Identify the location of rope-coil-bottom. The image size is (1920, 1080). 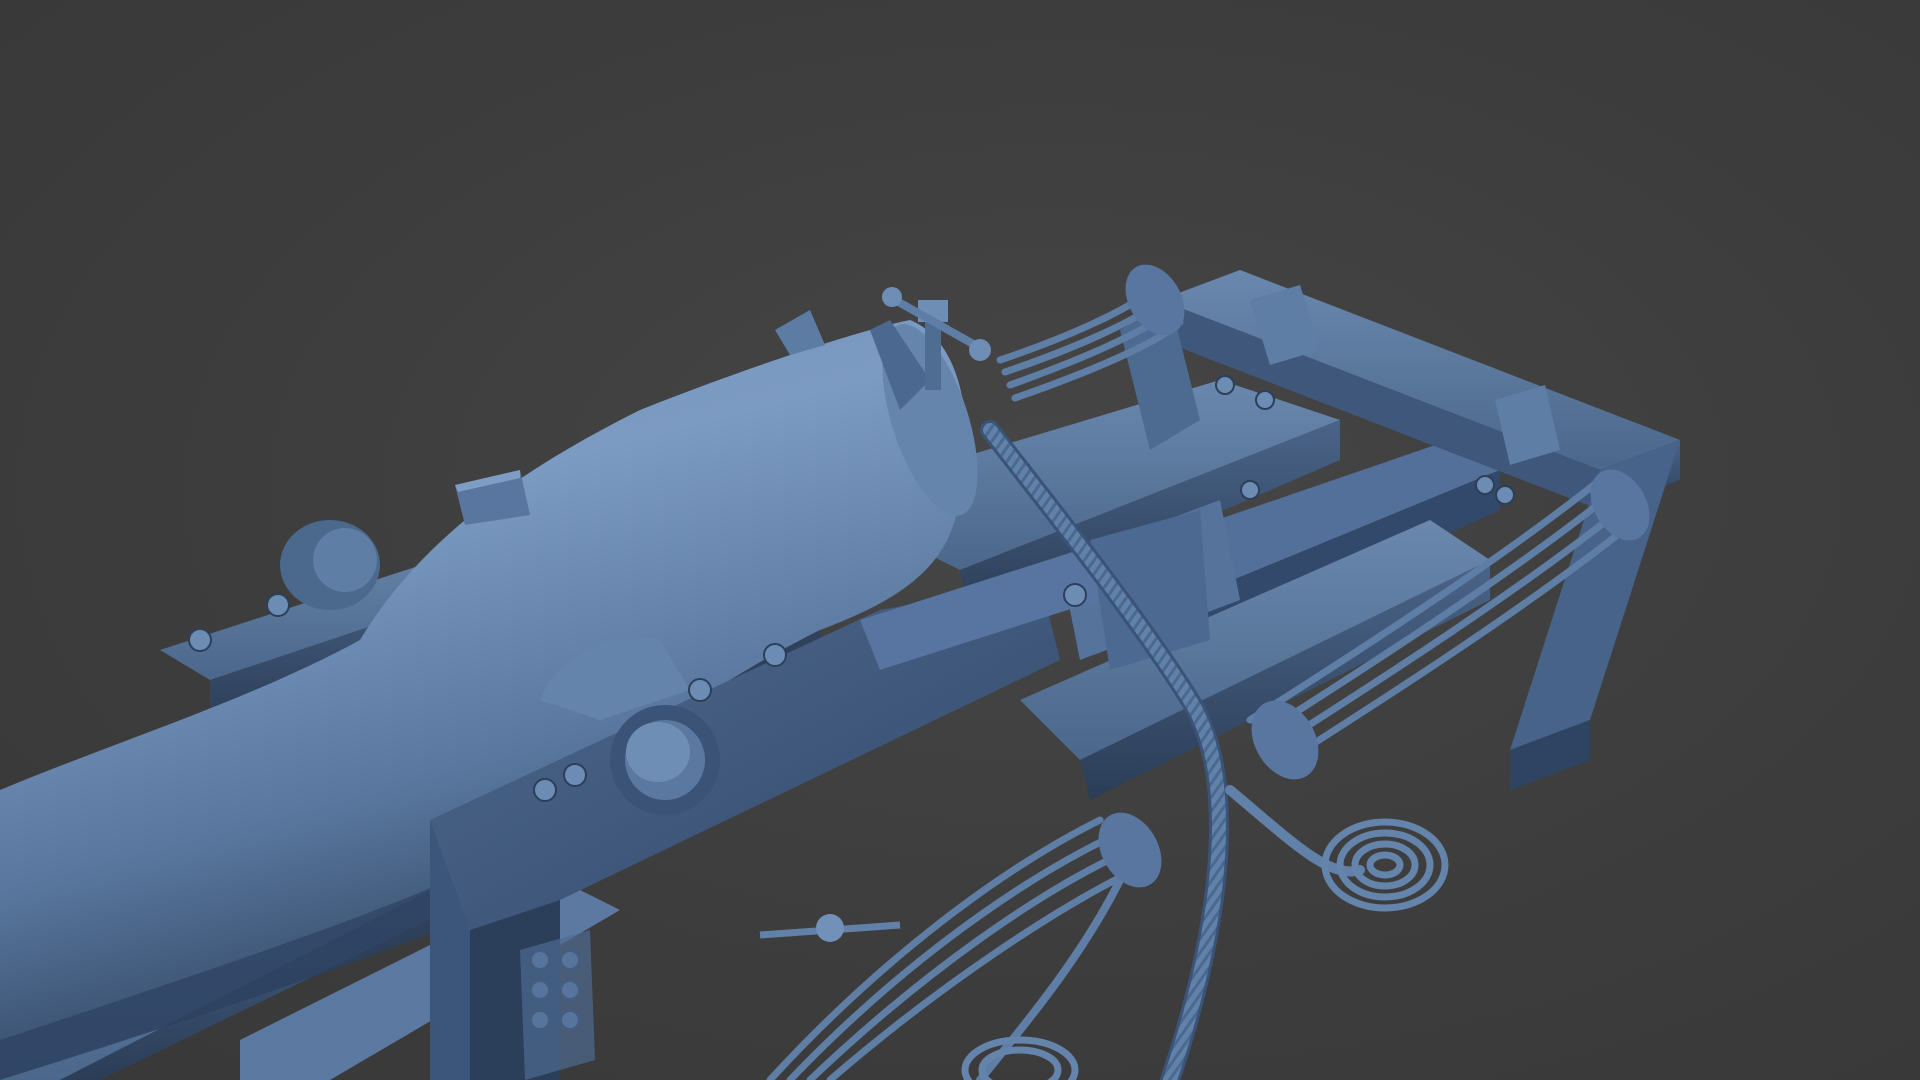
(1020, 1058).